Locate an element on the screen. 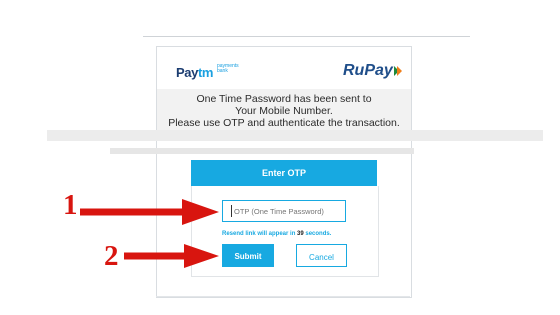 Image resolution: width=560 pixels, height=315 pixels. arrow-2-icon is located at coordinates (171, 256).